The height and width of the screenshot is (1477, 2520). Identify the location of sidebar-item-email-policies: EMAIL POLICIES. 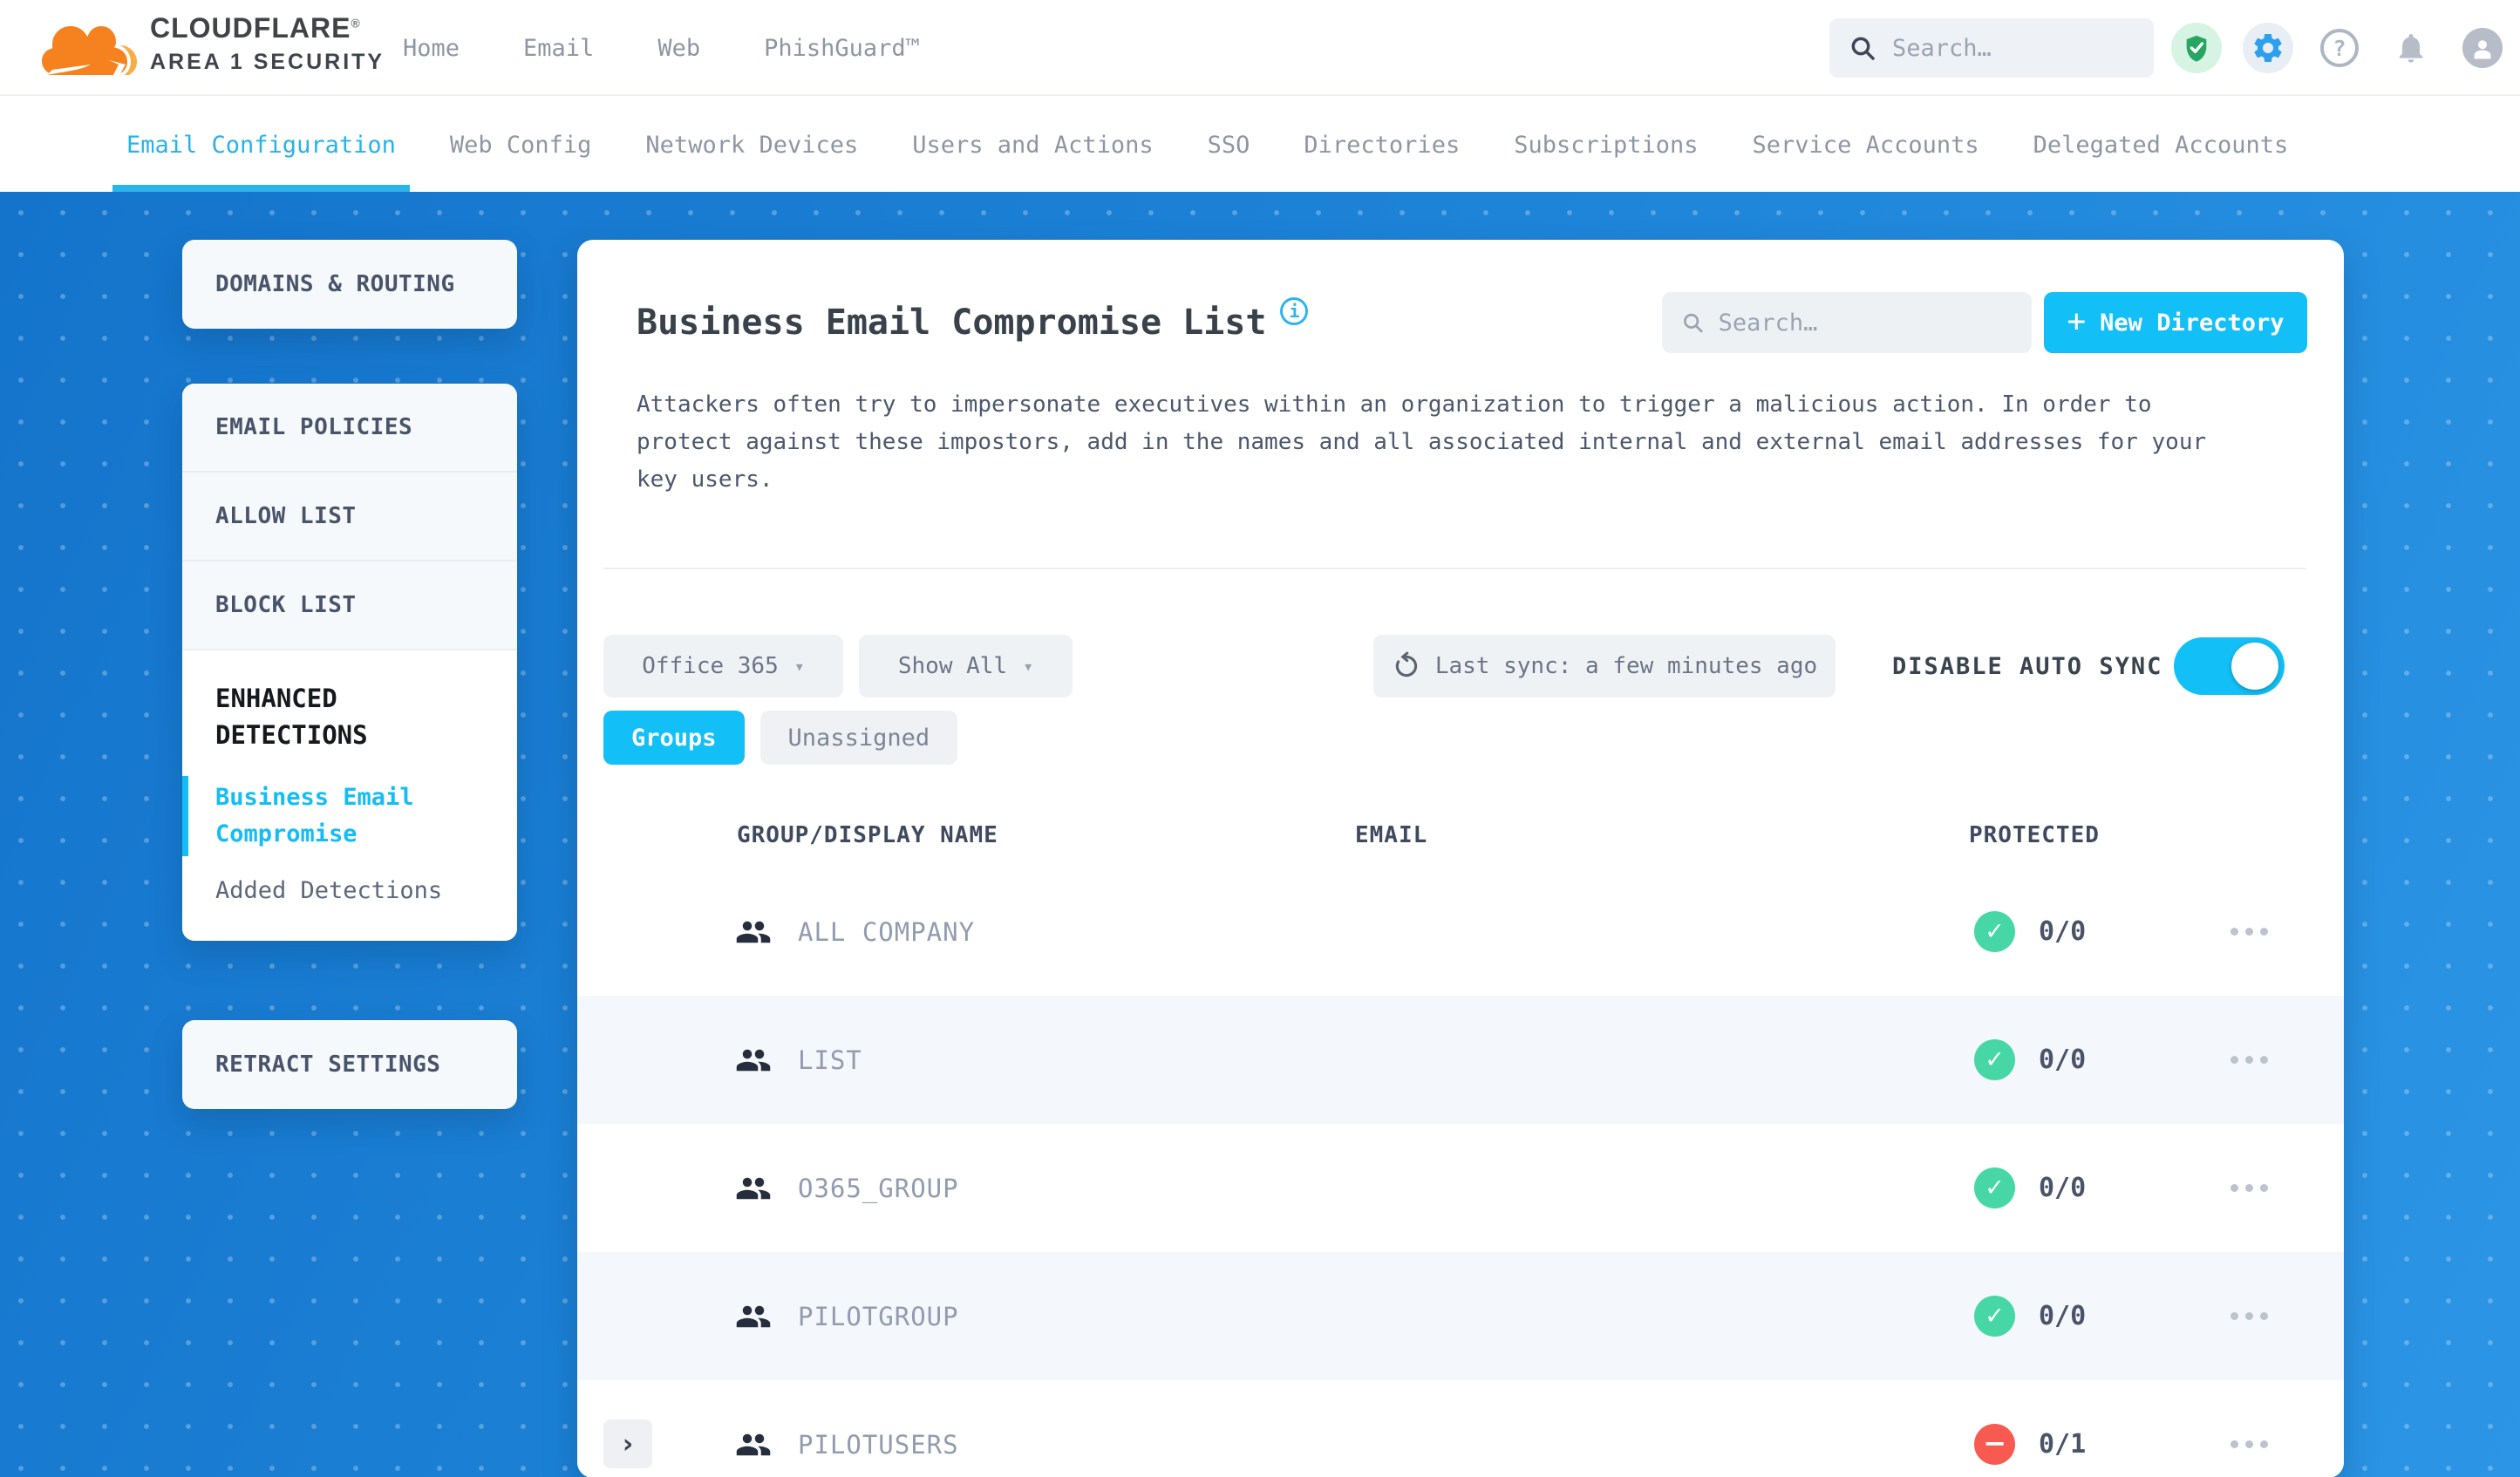
(349, 428).